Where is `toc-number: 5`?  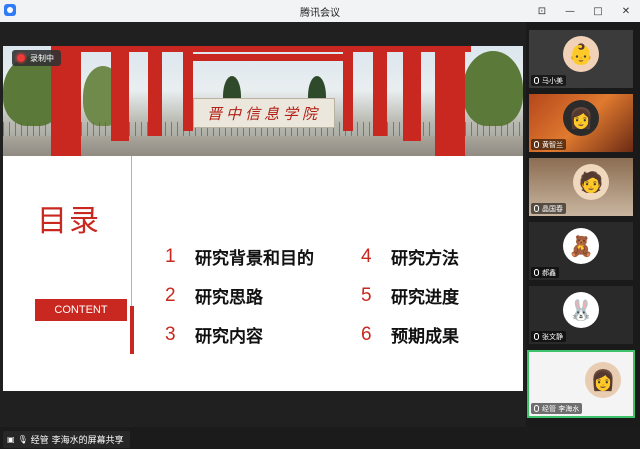 toc-number: 5 is located at coordinates (366, 295).